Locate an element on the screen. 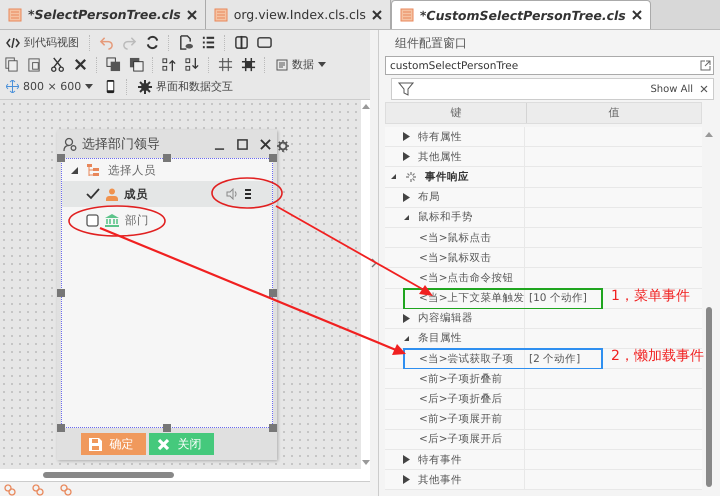  tree-node-label: 选择人员 is located at coordinates (132, 170).